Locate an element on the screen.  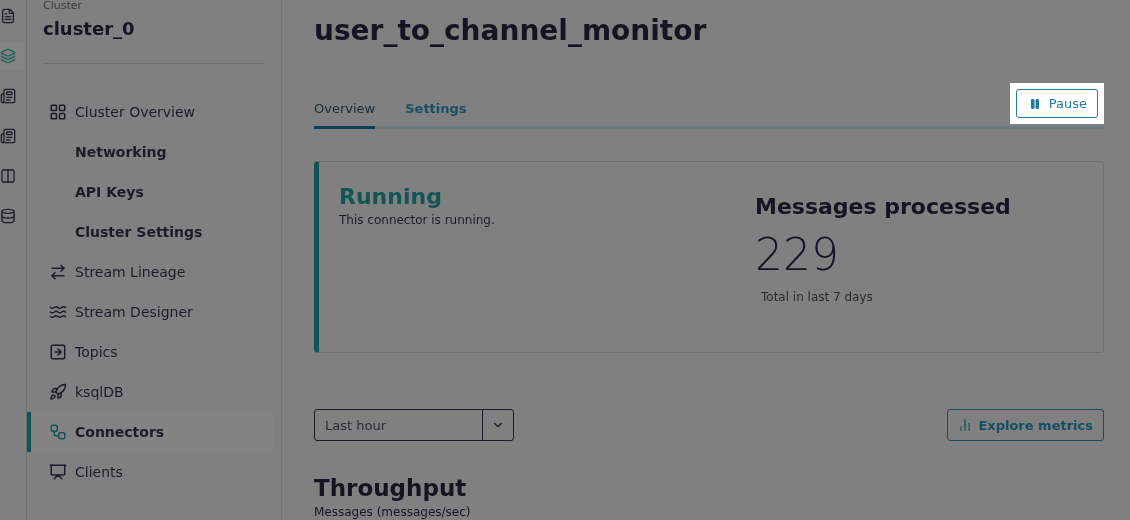
rocket-icon is located at coordinates (58, 392).